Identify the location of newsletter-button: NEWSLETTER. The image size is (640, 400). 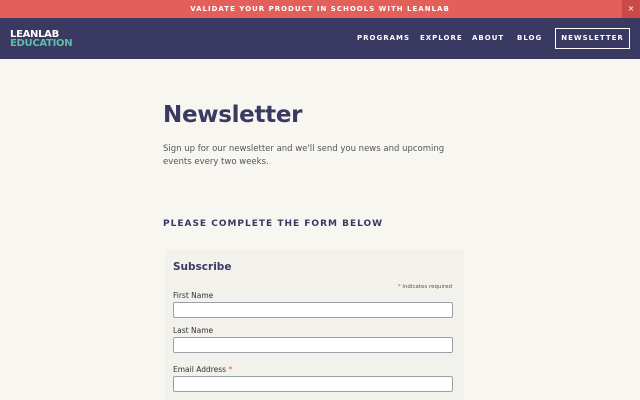
(592, 38).